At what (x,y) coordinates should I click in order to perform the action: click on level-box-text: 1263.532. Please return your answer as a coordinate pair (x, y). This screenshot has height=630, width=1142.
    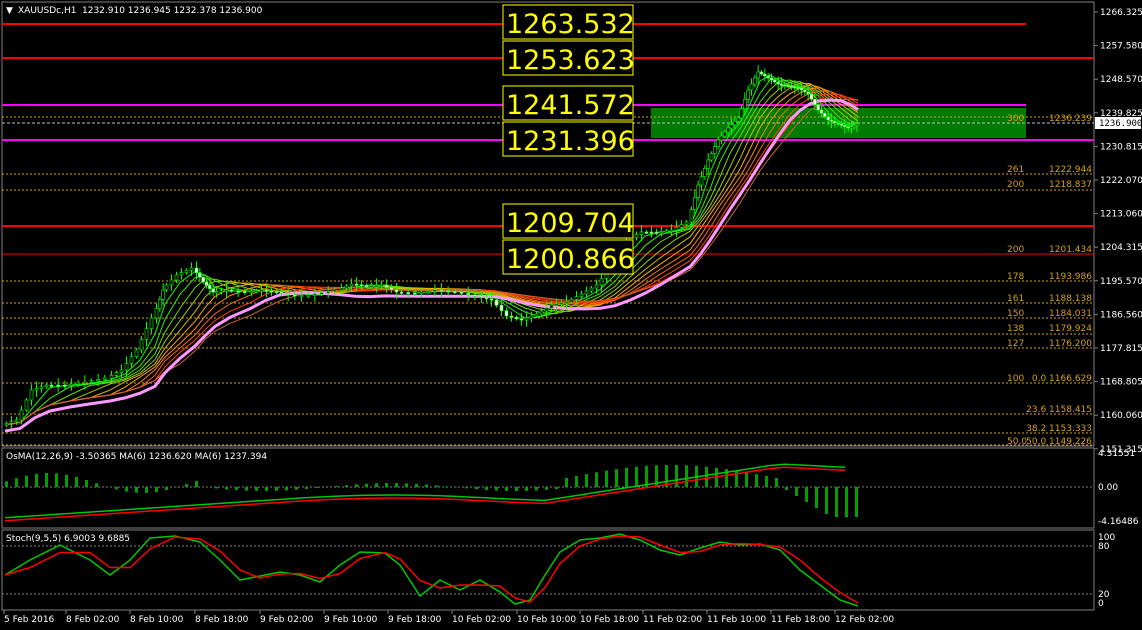
    Looking at the image, I should click on (570, 24).